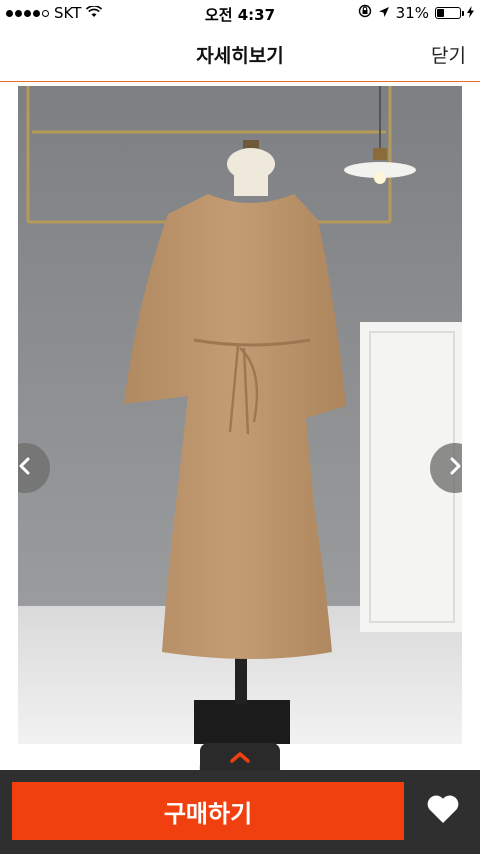 The image size is (480, 854). I want to click on expand-handle, so click(240, 758).